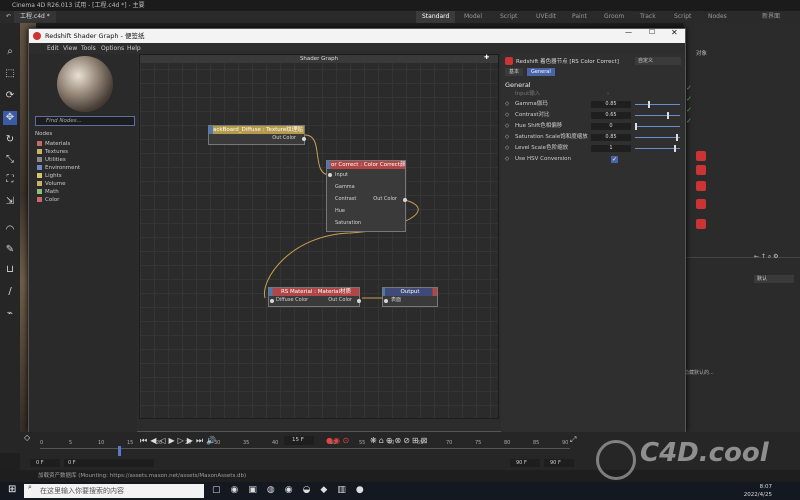 The height and width of the screenshot is (500, 800). I want to click on level-scale-slider-knob, so click(675, 148).